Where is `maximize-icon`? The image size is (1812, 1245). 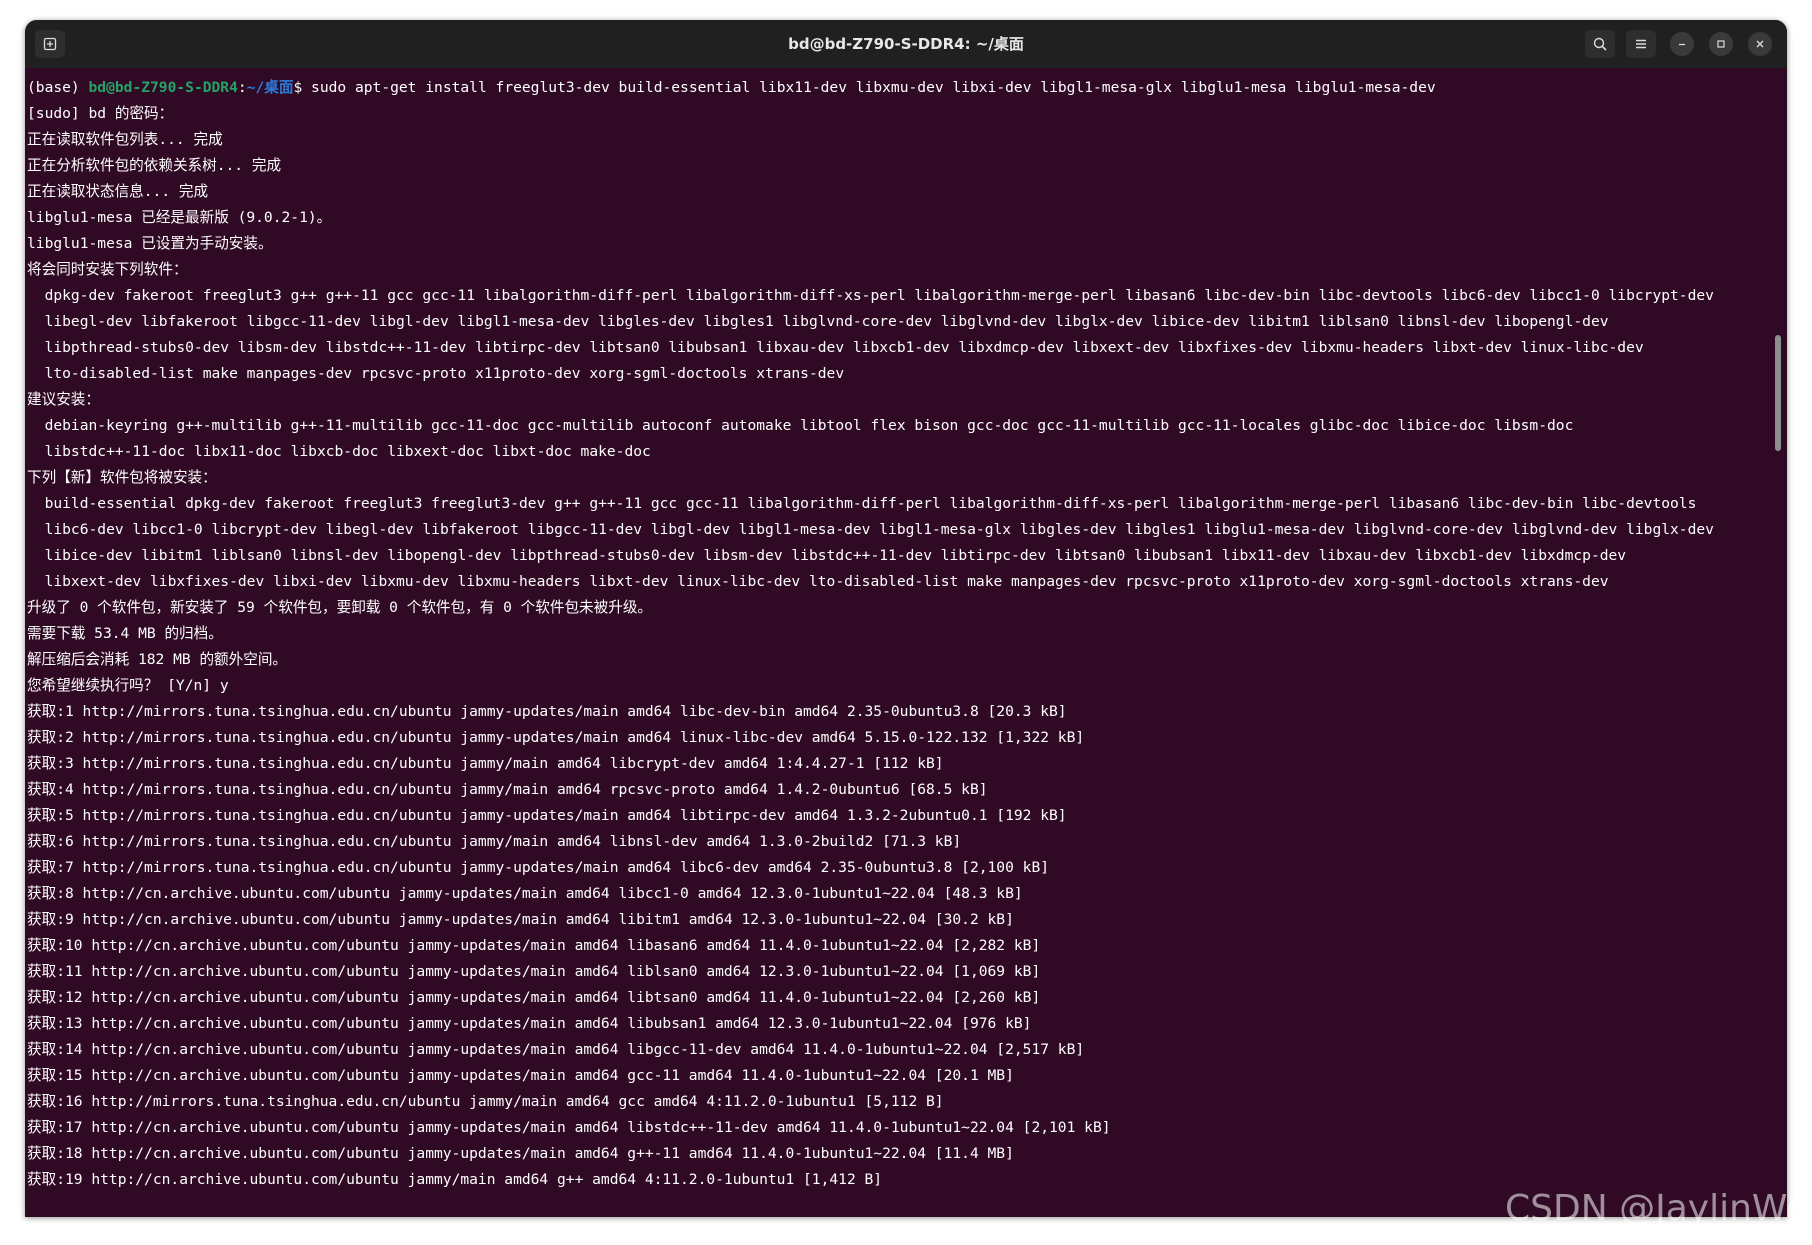 maximize-icon is located at coordinates (1721, 44).